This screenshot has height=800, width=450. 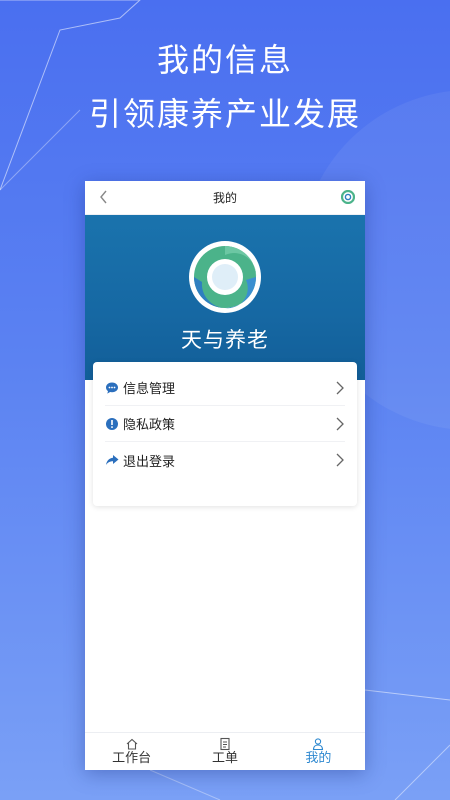 I want to click on promo-subtitle: 引领康养产业发展, so click(x=224, y=114).